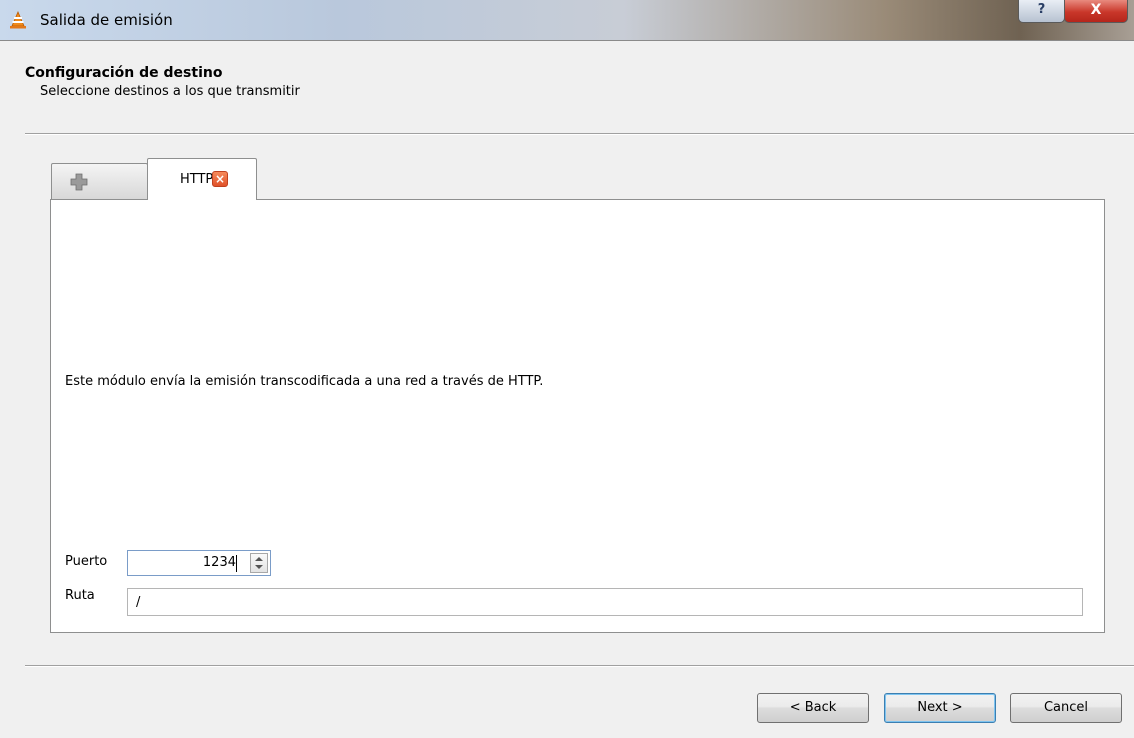 This screenshot has width=1134, height=738. Describe the element at coordinates (813, 708) in the screenshot. I see `back-button: < Back` at that location.